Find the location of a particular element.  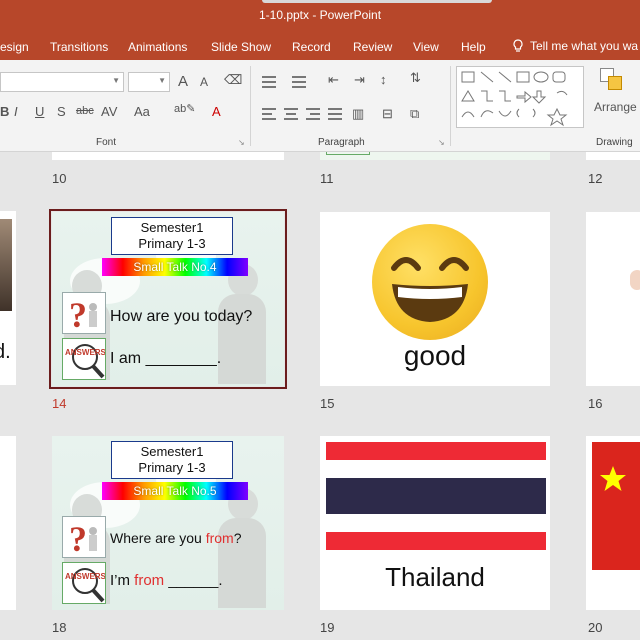

grow-font-button: A is located at coordinates (183, 81).